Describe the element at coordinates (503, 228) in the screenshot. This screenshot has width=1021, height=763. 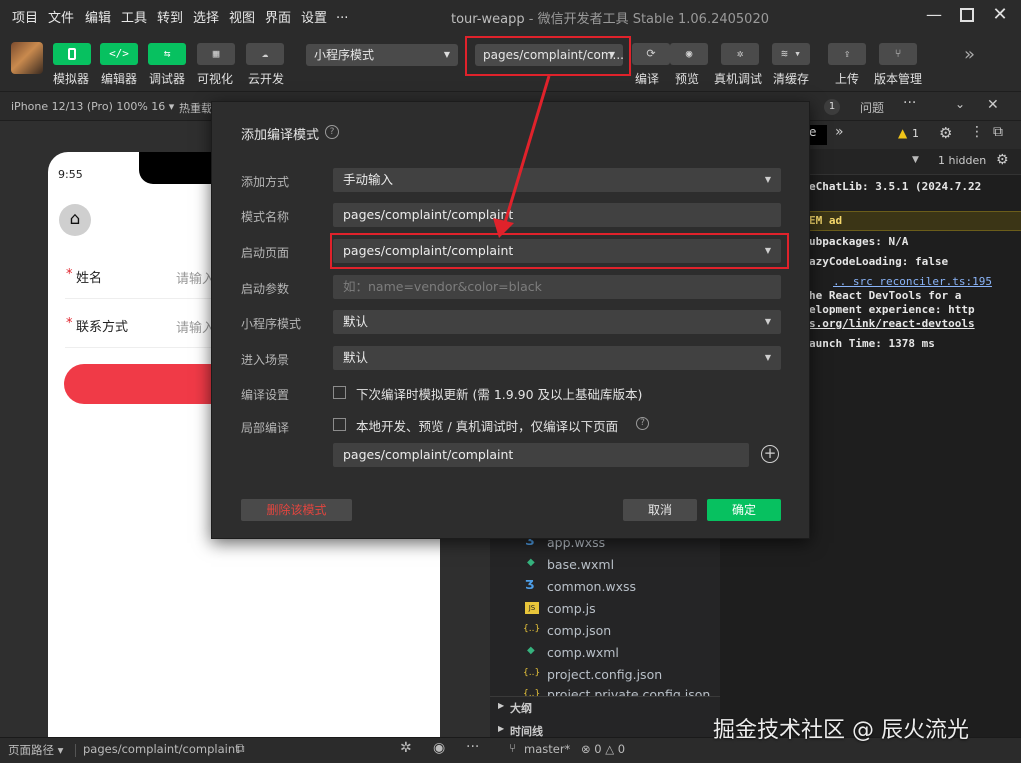
I see `arrow-head` at that location.